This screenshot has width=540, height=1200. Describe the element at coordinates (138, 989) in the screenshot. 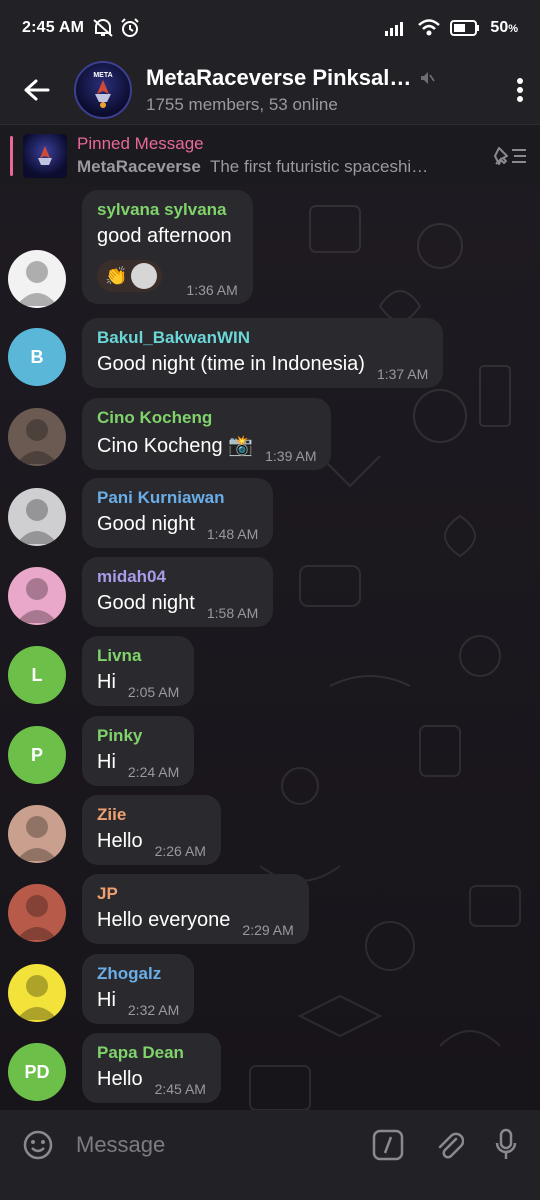

I see `message-bubble: Zhogalz Hi 2:32 AM` at that location.